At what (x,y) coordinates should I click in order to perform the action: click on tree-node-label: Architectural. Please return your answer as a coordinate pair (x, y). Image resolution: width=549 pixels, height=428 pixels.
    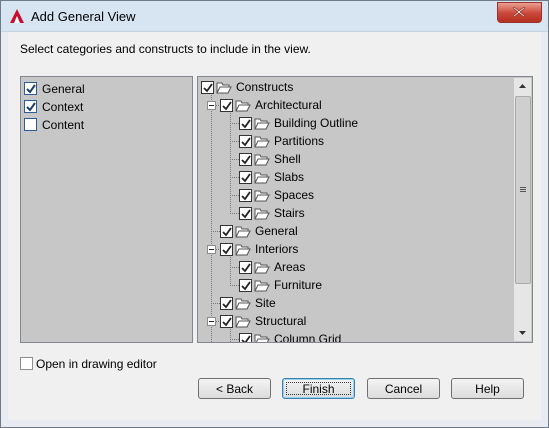
    Looking at the image, I should click on (288, 105).